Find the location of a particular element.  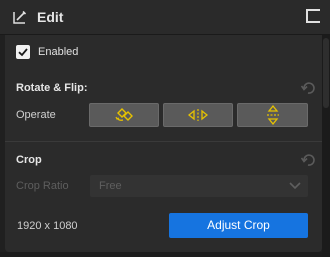

crop-ratio-select: Free is located at coordinates (199, 186).